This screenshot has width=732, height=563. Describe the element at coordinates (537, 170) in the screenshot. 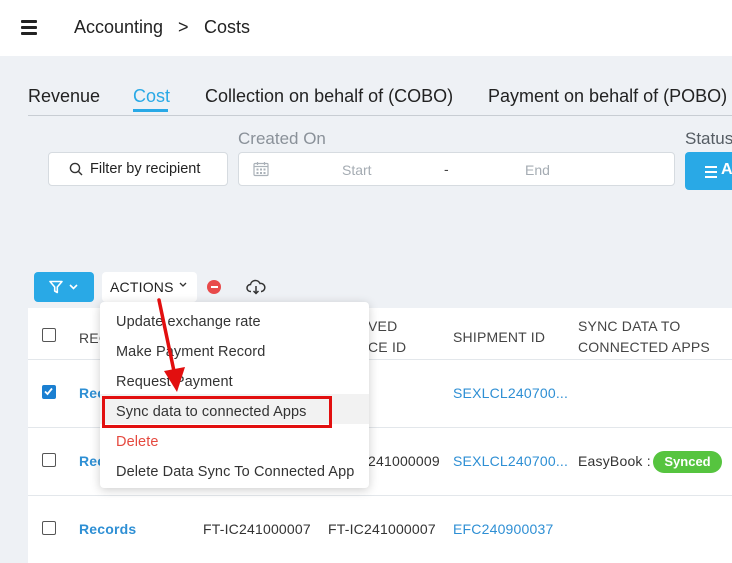

I see `date-end-input: End` at that location.